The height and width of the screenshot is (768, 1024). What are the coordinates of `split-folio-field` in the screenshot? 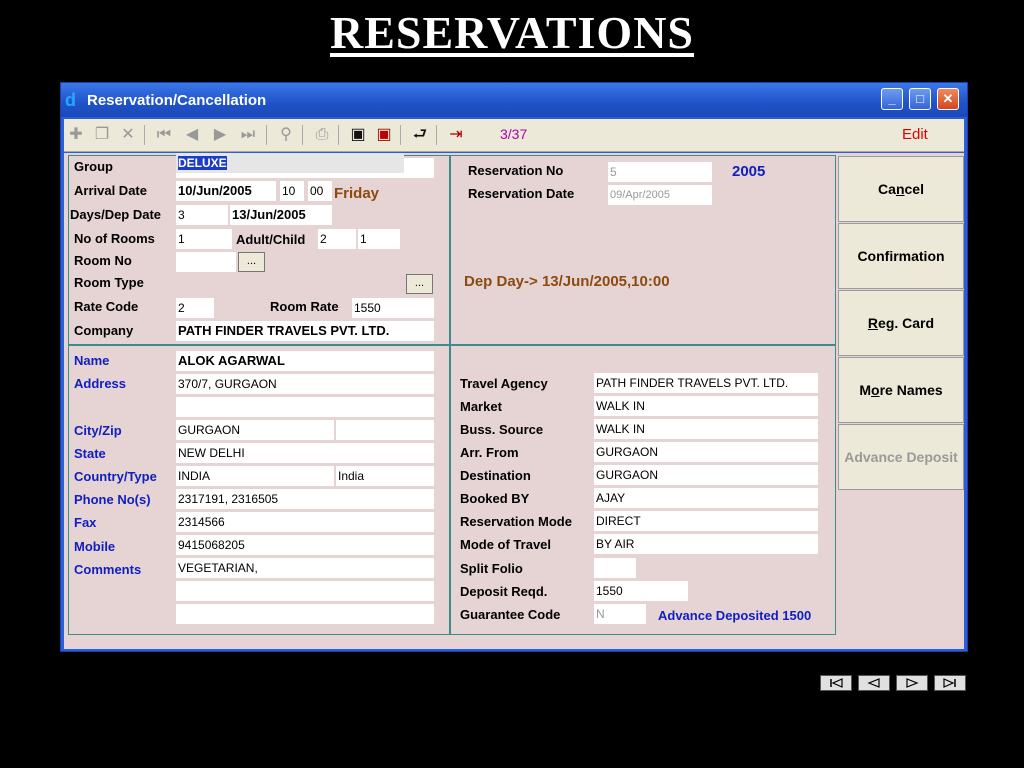 It's located at (615, 568).